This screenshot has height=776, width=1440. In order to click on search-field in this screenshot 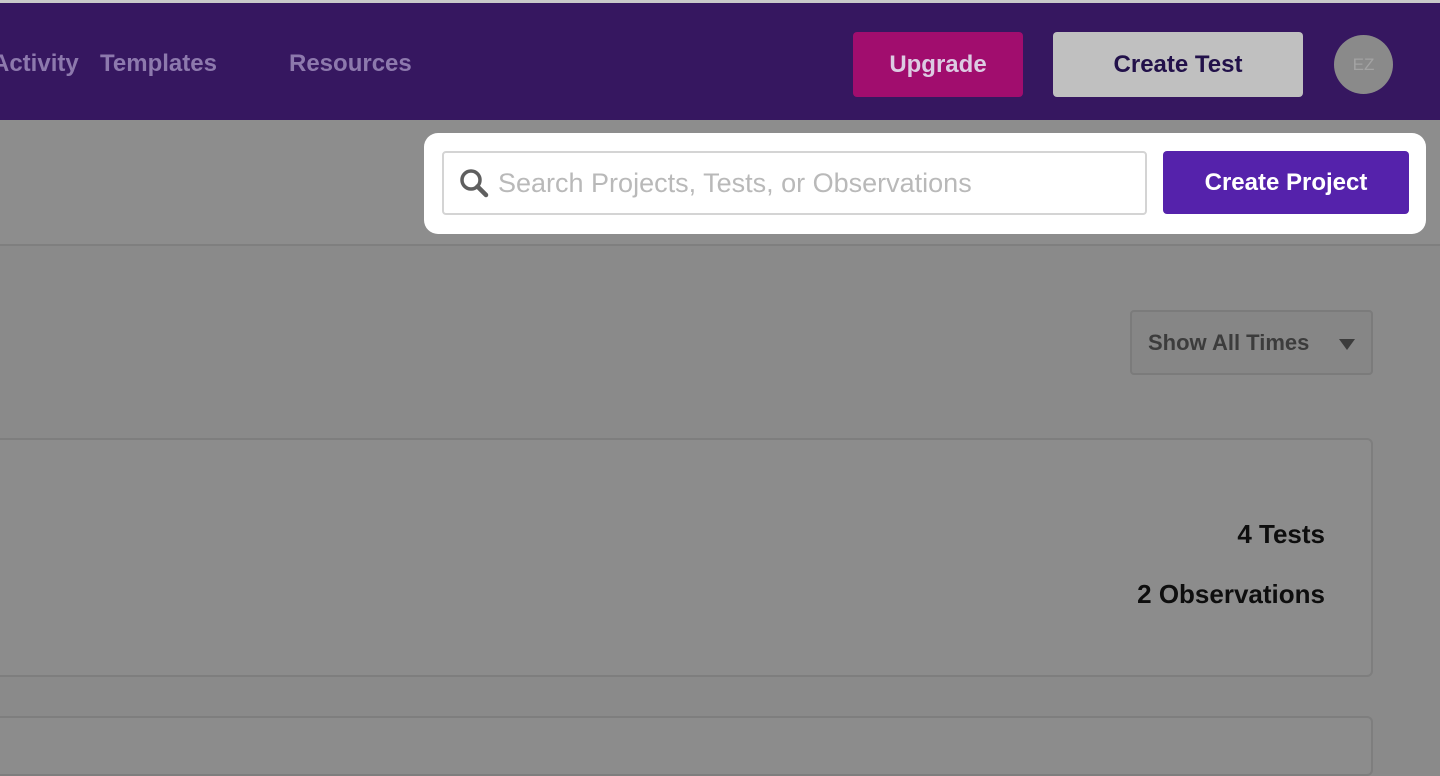, I will do `click(794, 183)`.